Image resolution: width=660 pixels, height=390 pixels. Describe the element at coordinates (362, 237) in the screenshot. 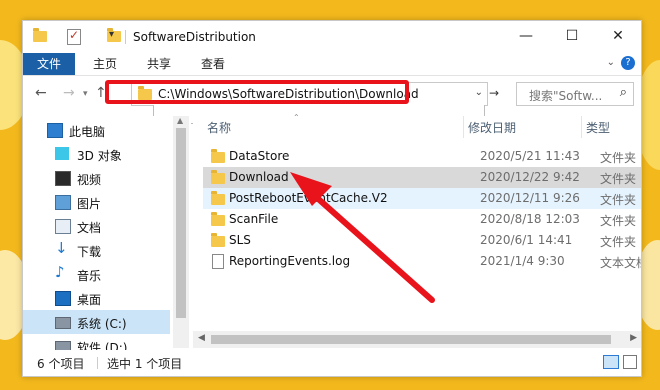

I see `annotation-arrow` at that location.